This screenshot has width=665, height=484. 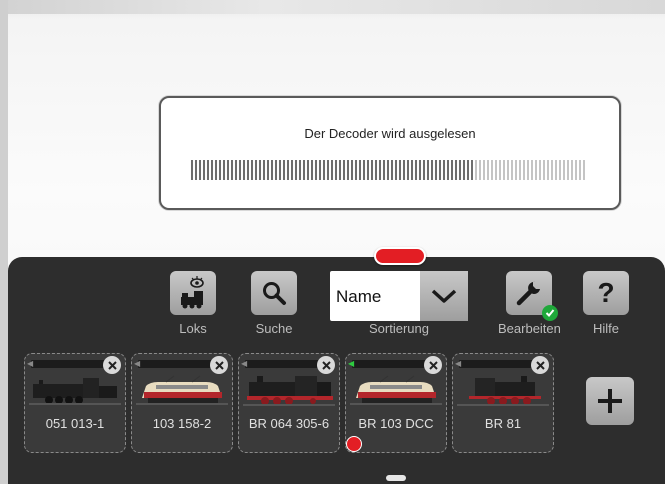 I want to click on ok-check-icon, so click(x=550, y=313).